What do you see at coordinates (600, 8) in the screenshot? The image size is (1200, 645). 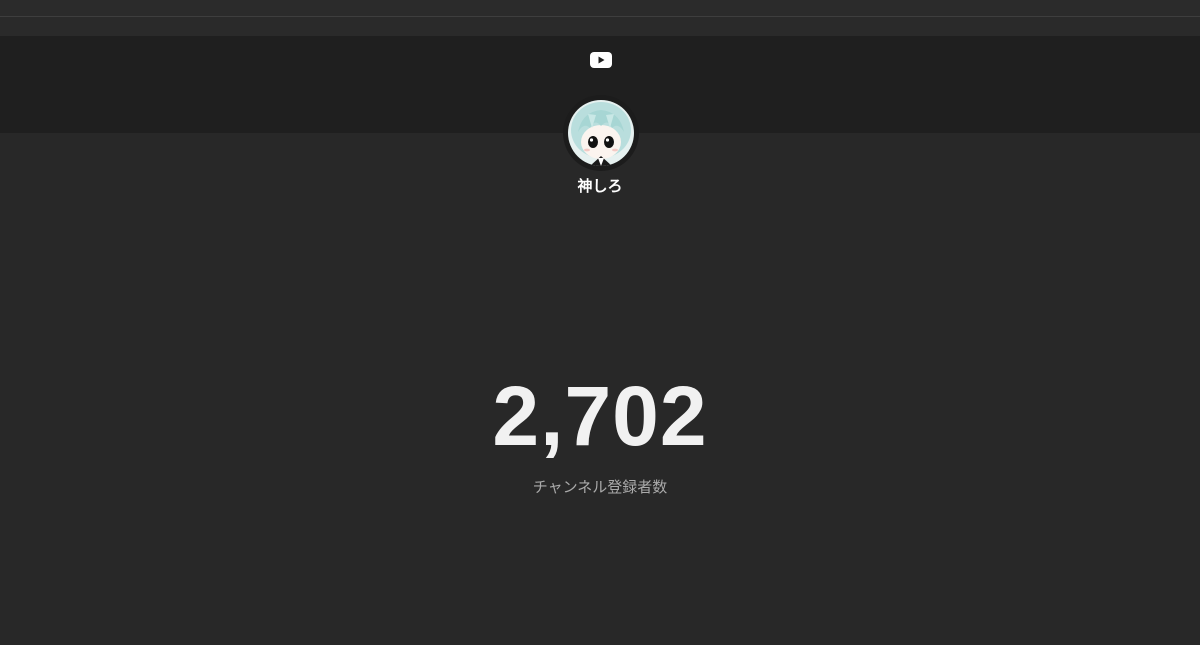 I see `top-bar` at bounding box center [600, 8].